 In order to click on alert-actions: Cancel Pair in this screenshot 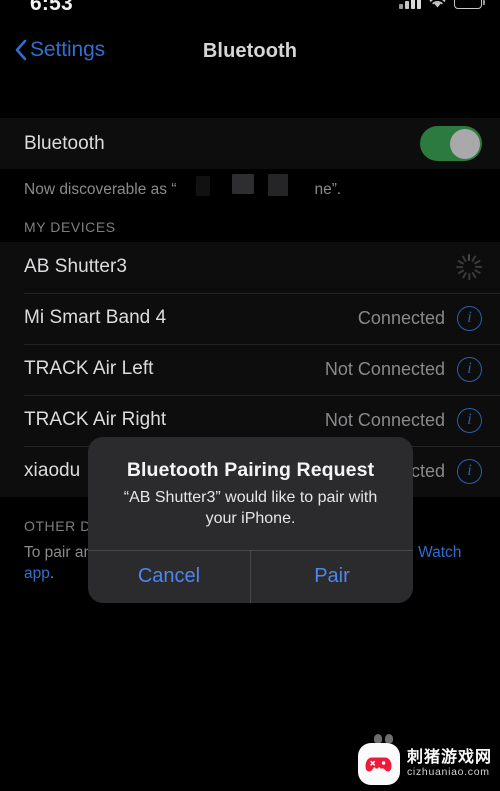, I will do `click(250, 576)`.